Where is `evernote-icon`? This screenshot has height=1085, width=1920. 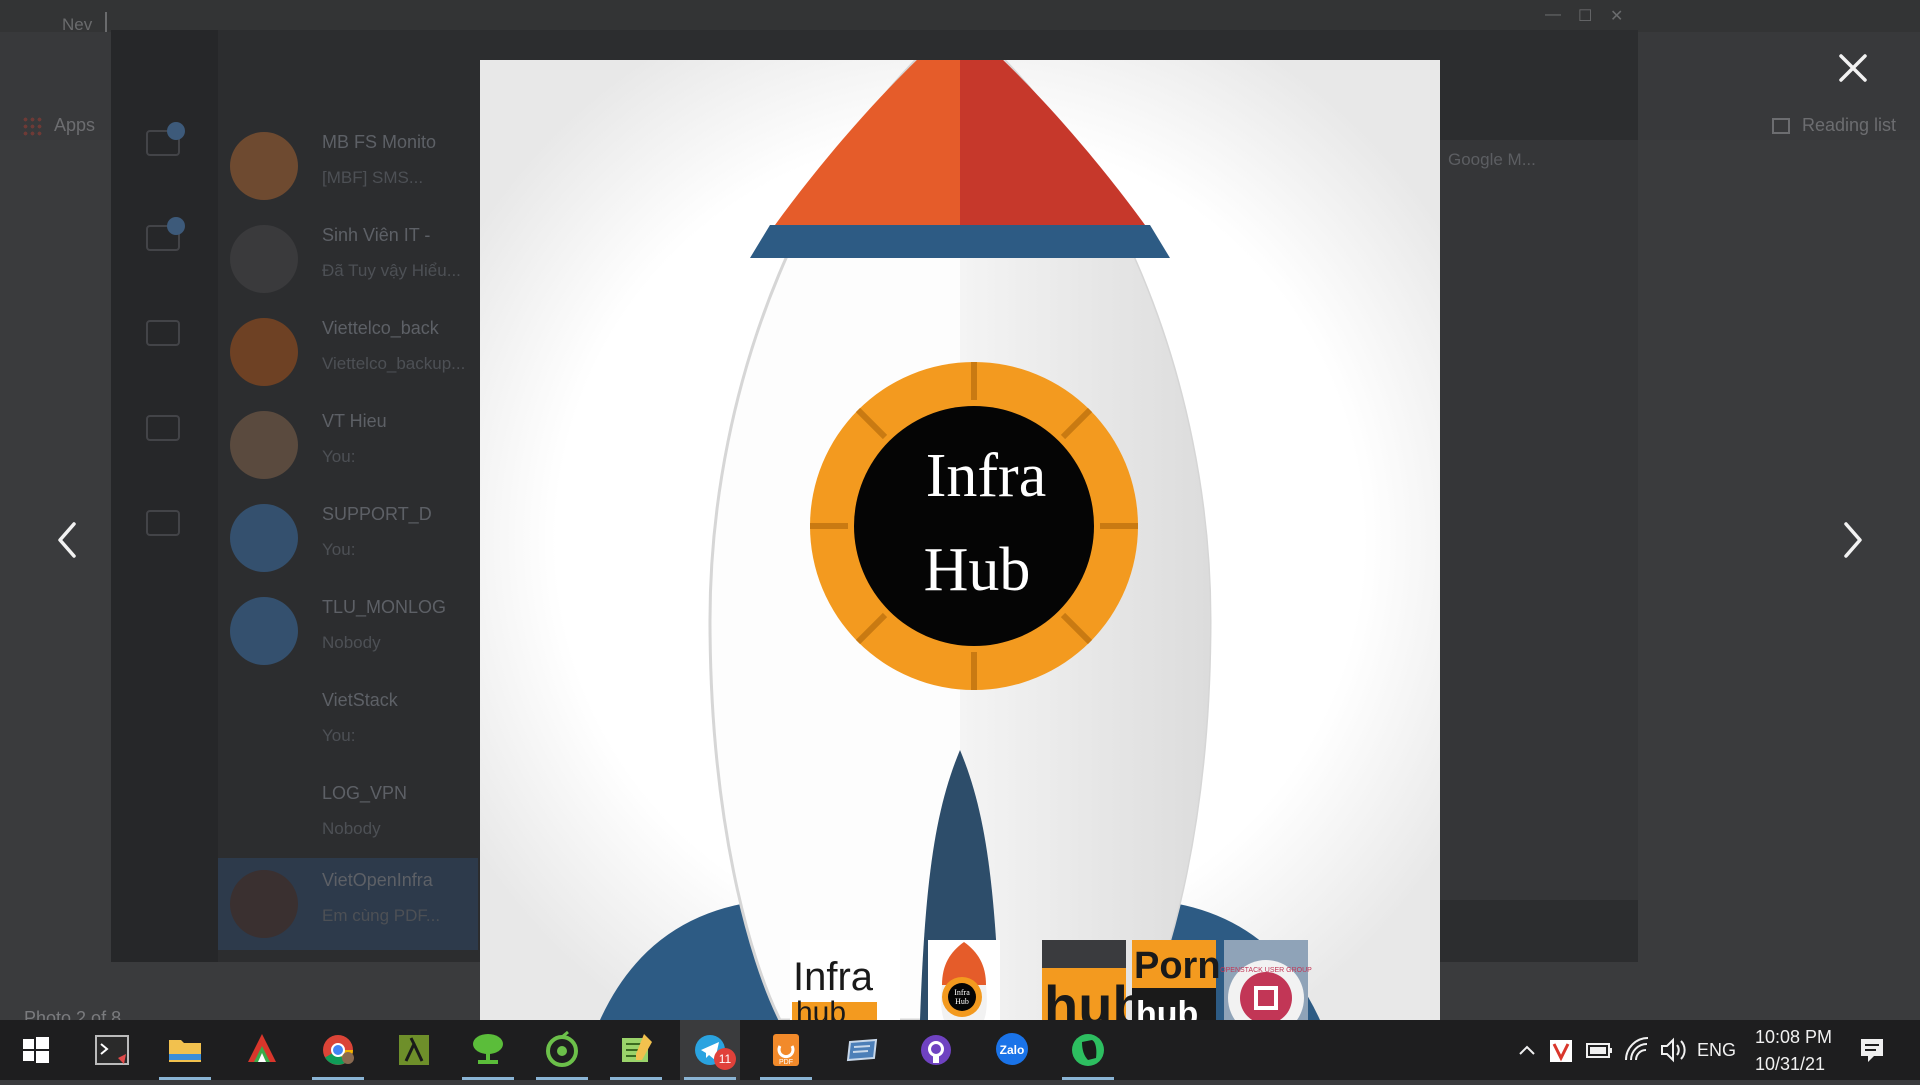 evernote-icon is located at coordinates (1088, 1050).